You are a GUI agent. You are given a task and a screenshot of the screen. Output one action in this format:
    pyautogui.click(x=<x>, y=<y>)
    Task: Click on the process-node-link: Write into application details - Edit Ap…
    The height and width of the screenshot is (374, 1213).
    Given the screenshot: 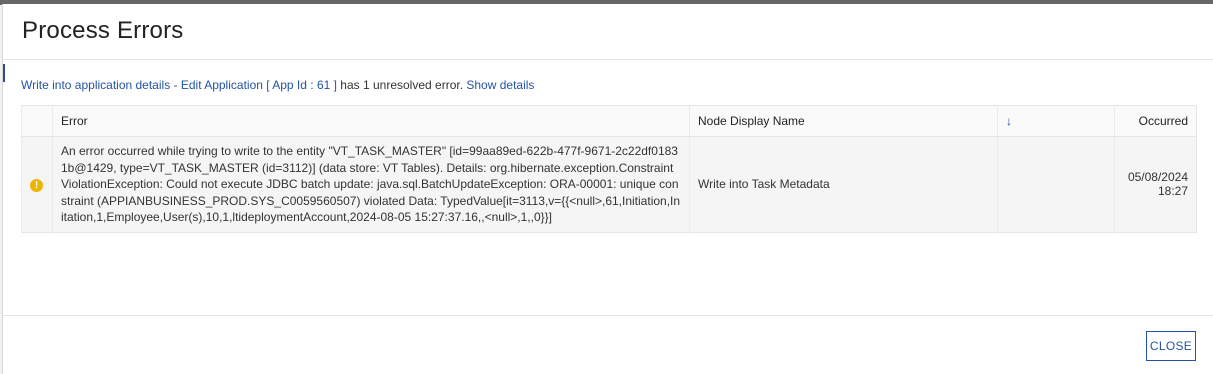 What is the action you would take?
    pyautogui.click(x=179, y=85)
    